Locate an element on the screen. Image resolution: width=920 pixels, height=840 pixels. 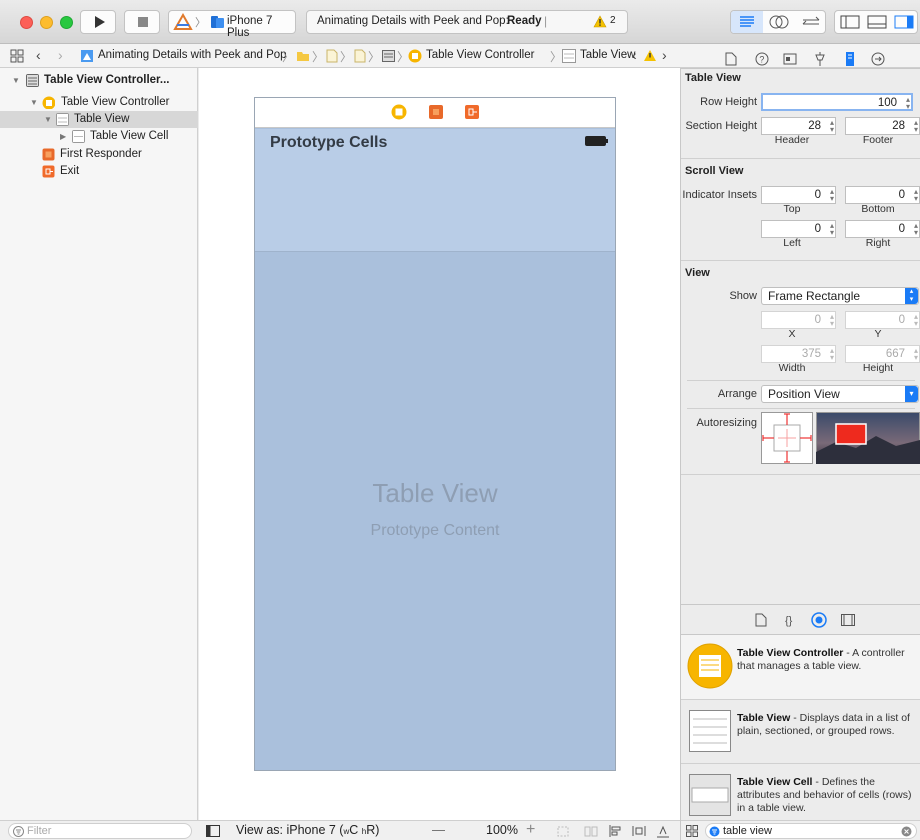
connections-inspector-icon is located at coordinates (878, 59).